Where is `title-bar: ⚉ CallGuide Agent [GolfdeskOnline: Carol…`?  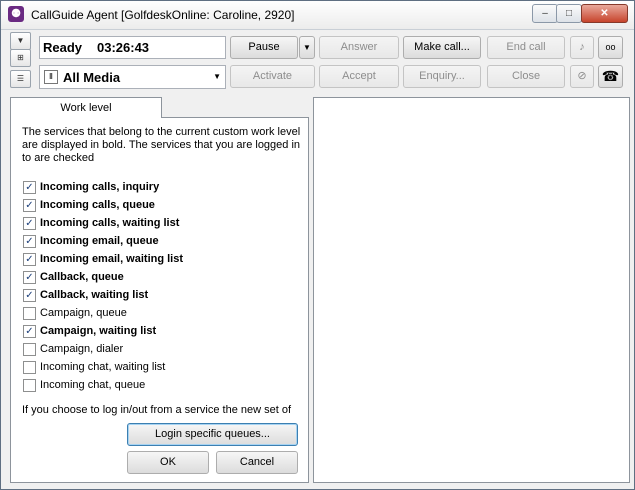
title-bar: ⚉ CallGuide Agent [GolfdeskOnline: Carol… is located at coordinates (317, 15).